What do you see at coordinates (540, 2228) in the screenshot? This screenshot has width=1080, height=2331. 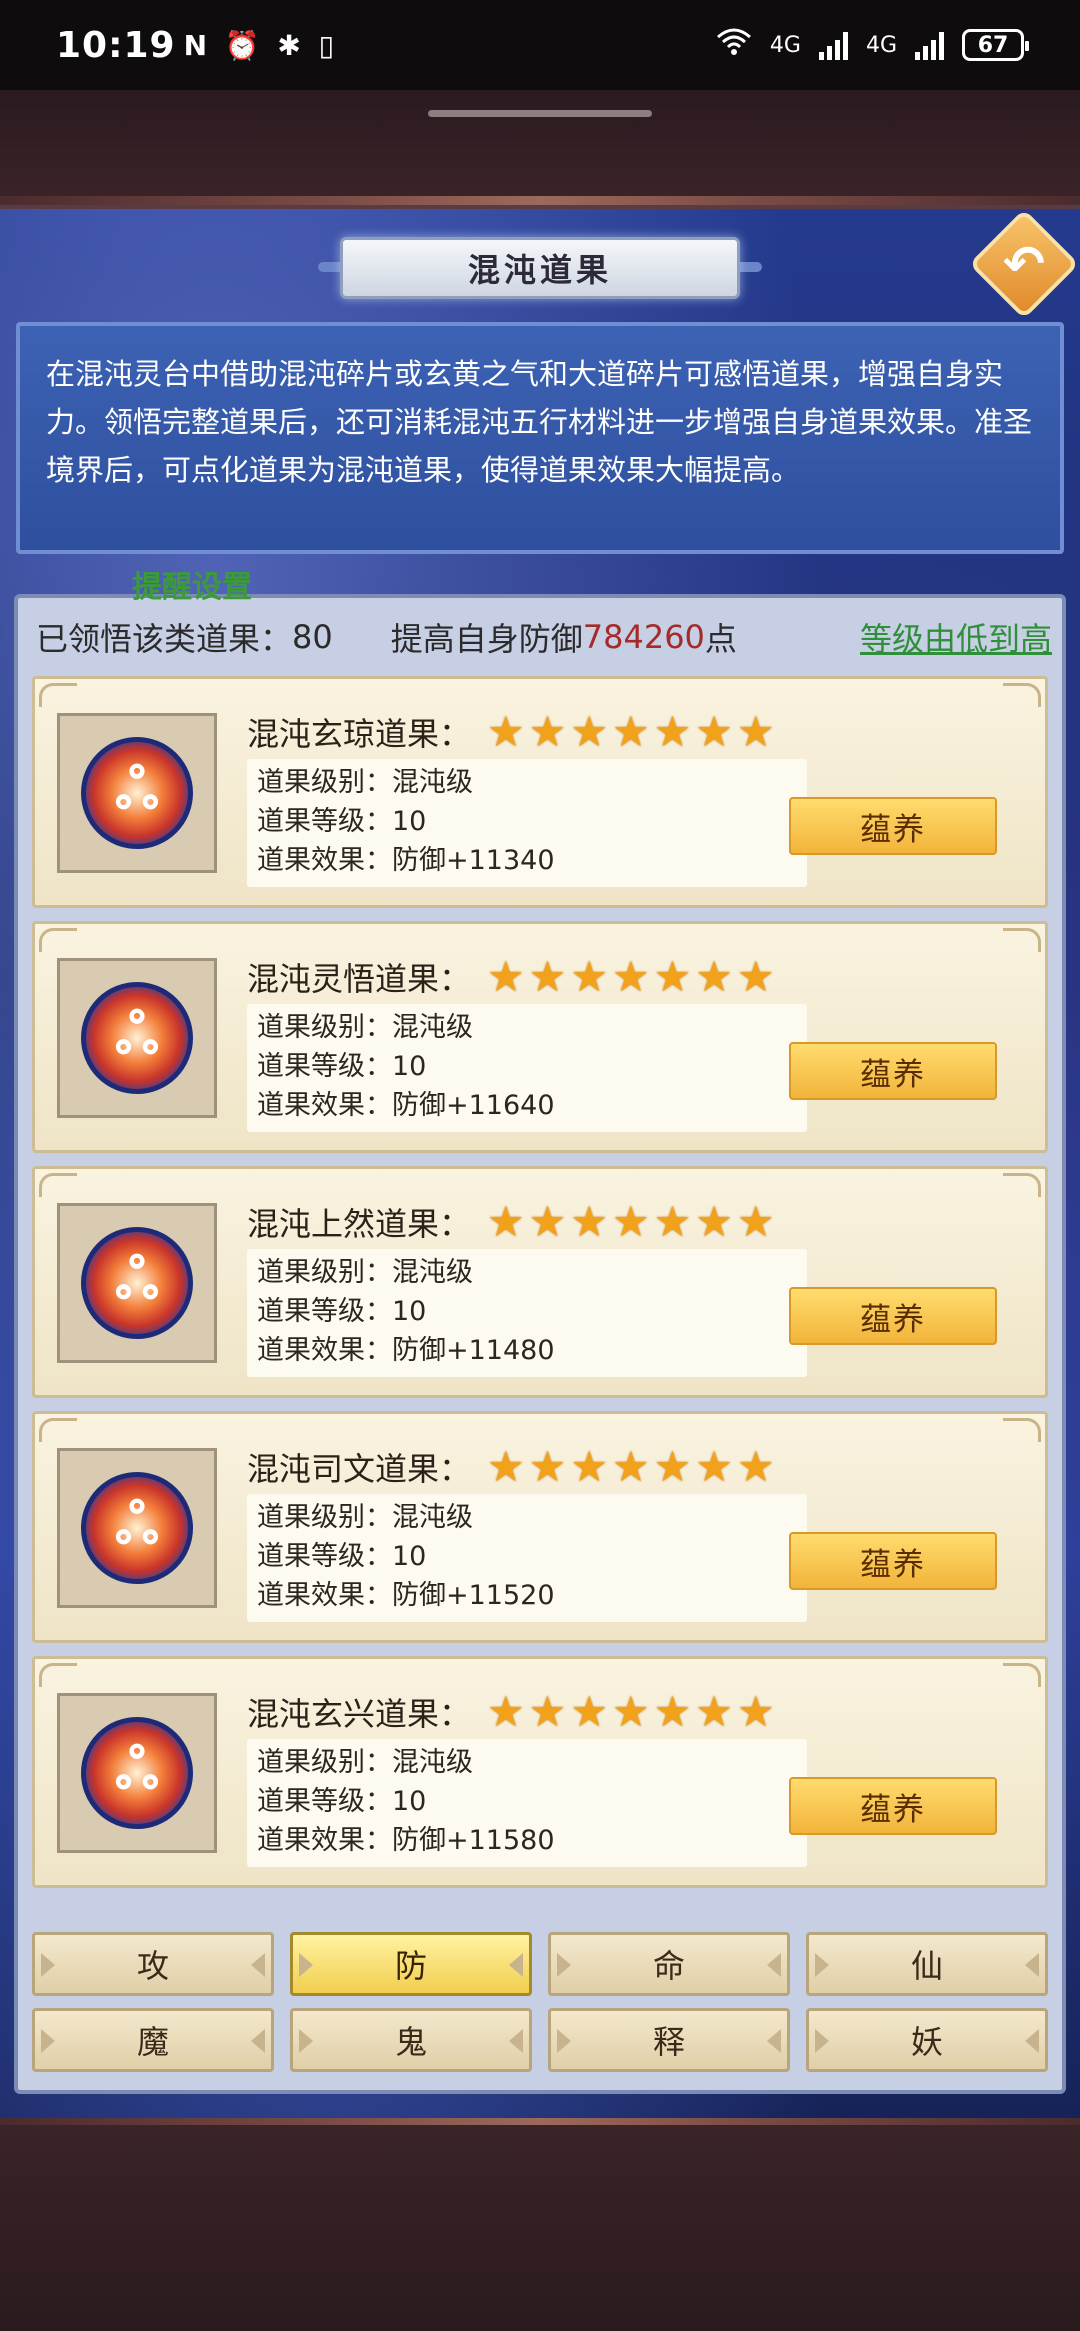 I see `bottom-band` at bounding box center [540, 2228].